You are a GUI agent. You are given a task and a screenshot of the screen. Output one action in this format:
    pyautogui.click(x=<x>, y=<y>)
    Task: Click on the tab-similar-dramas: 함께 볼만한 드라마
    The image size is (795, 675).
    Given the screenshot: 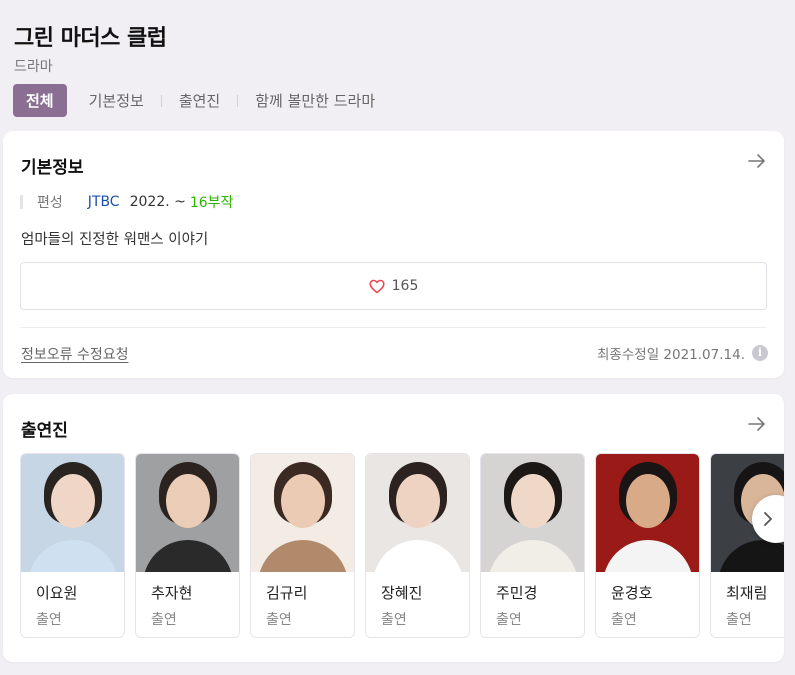 What is the action you would take?
    pyautogui.click(x=315, y=100)
    